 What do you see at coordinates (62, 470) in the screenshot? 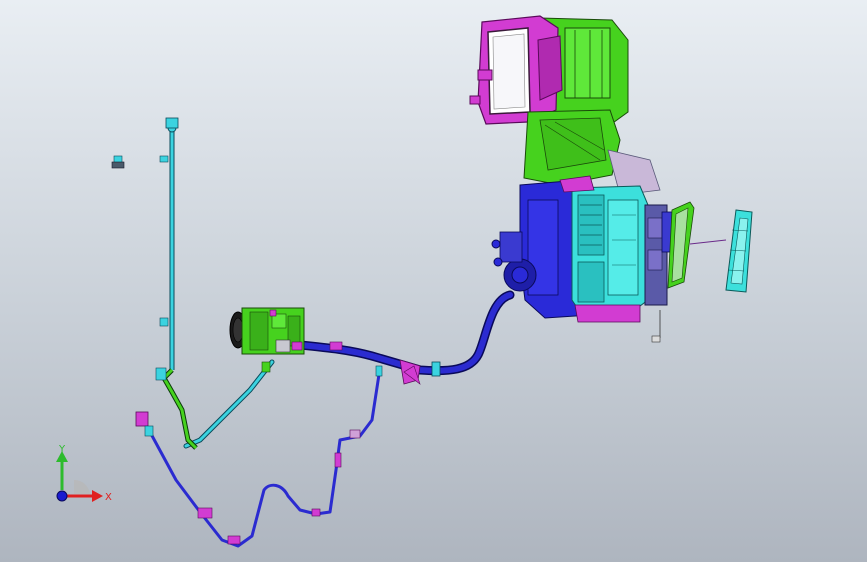
I see `y-axis-arrow` at bounding box center [62, 470].